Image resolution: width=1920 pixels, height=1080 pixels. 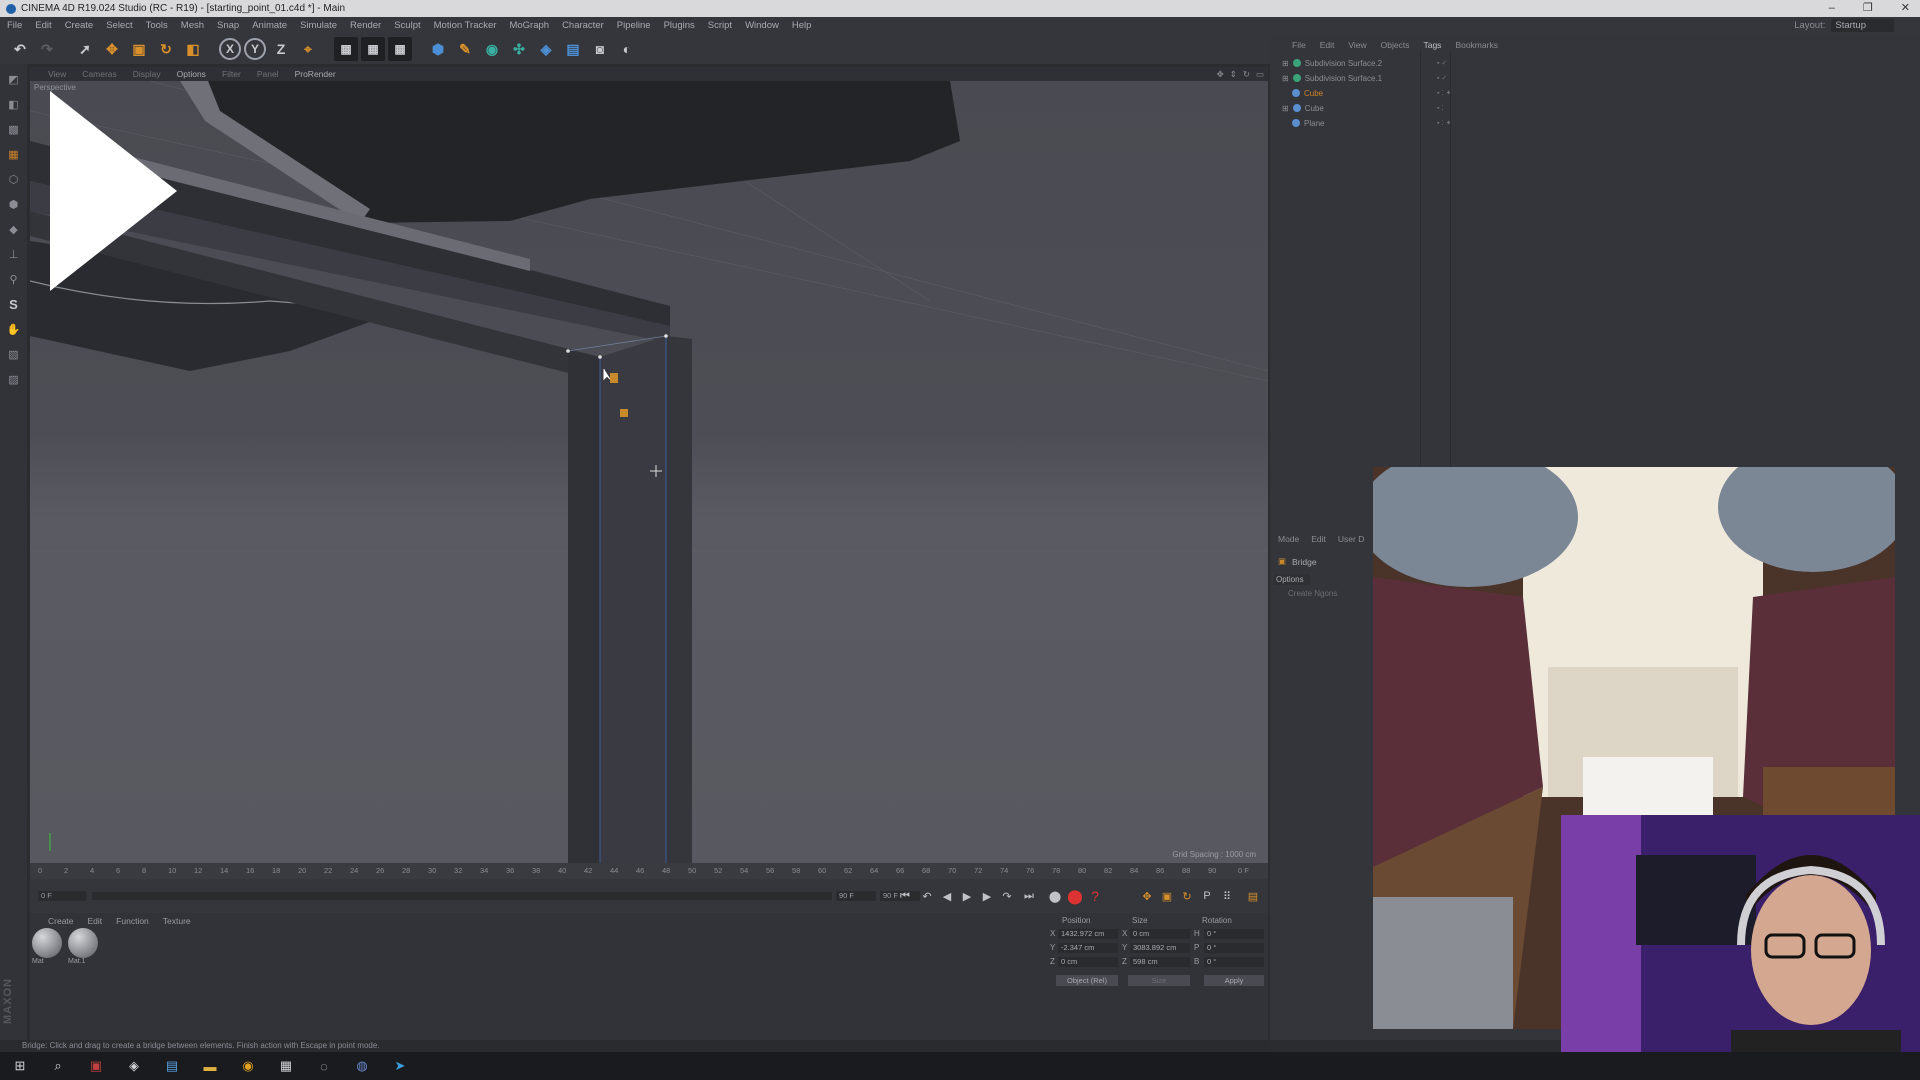 I want to click on menu-create: Create, so click(x=79, y=25).